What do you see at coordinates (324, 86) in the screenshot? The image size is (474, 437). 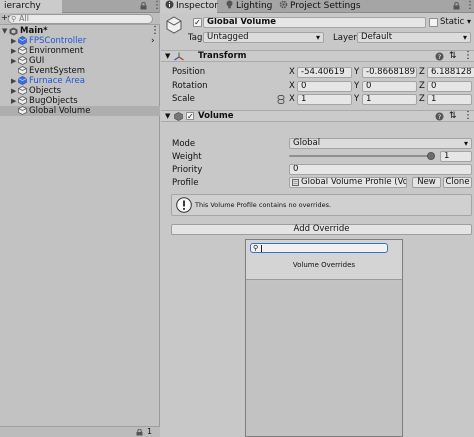 I see `rotation-x-field: 0` at bounding box center [324, 86].